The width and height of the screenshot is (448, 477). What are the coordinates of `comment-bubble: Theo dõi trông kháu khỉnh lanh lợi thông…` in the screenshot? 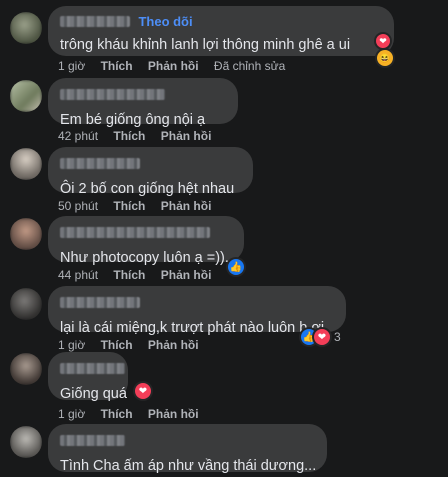 It's located at (221, 31).